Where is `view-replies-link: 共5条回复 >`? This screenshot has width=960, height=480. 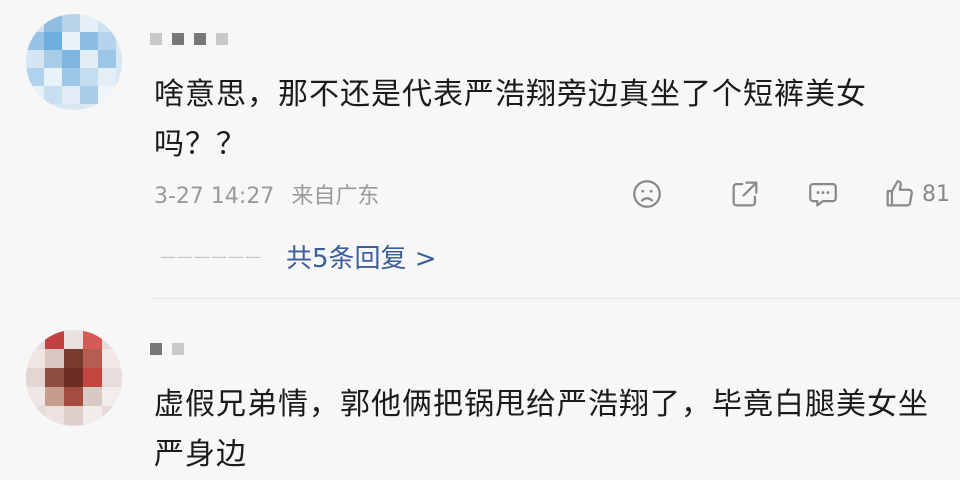 view-replies-link: 共5条回复 > is located at coordinates (361, 256).